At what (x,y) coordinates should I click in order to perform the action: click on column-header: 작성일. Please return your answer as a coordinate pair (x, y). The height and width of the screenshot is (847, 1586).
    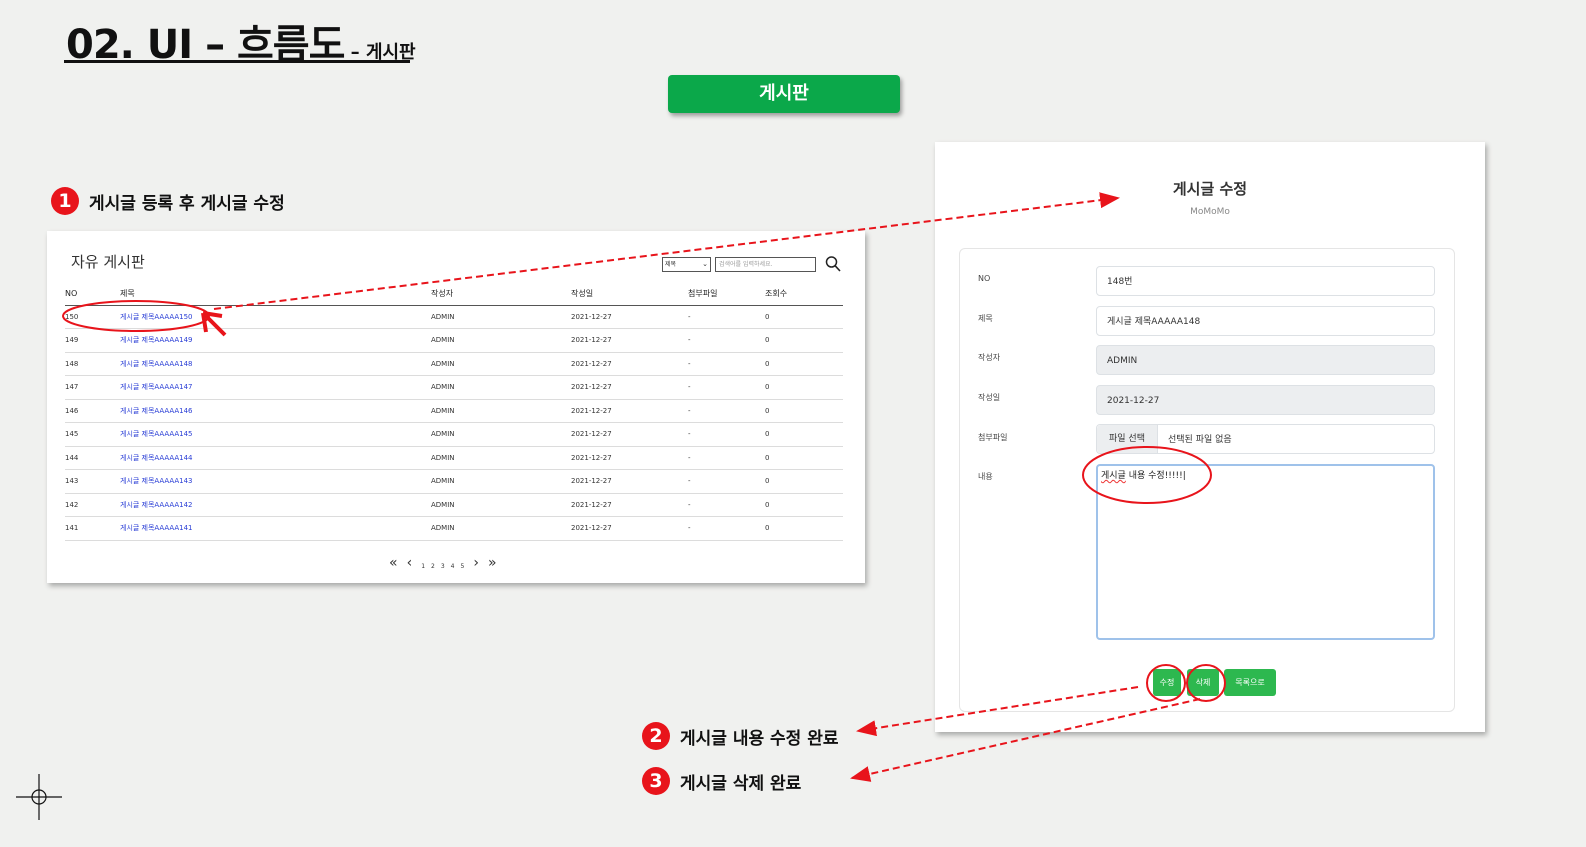
    Looking at the image, I should click on (629, 294).